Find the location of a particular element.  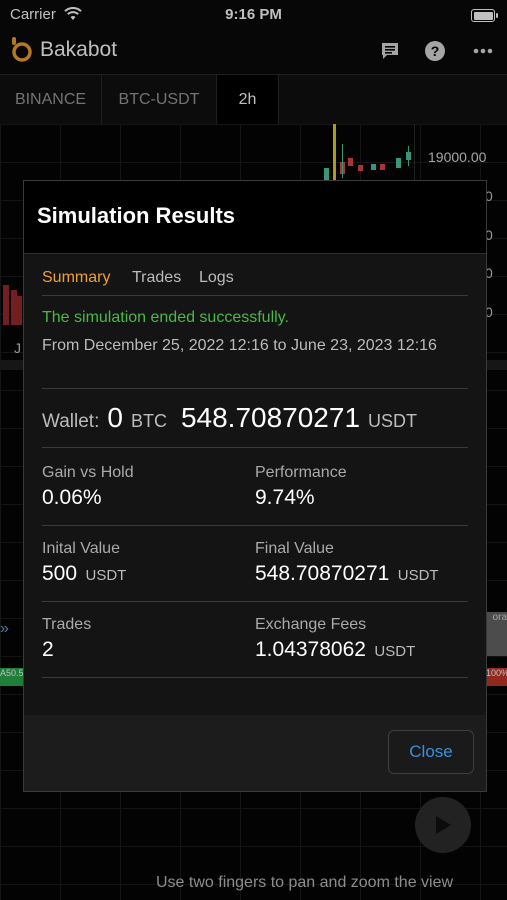

price-axis-label: 19000.00 is located at coordinates (457, 157).